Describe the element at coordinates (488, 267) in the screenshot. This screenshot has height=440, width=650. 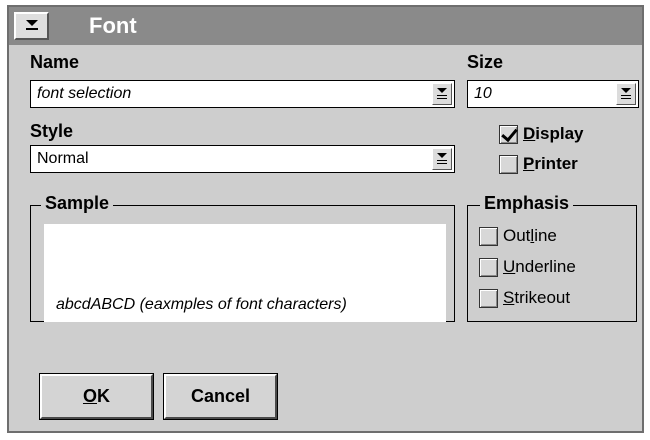
I see `underline-checkbox` at that location.